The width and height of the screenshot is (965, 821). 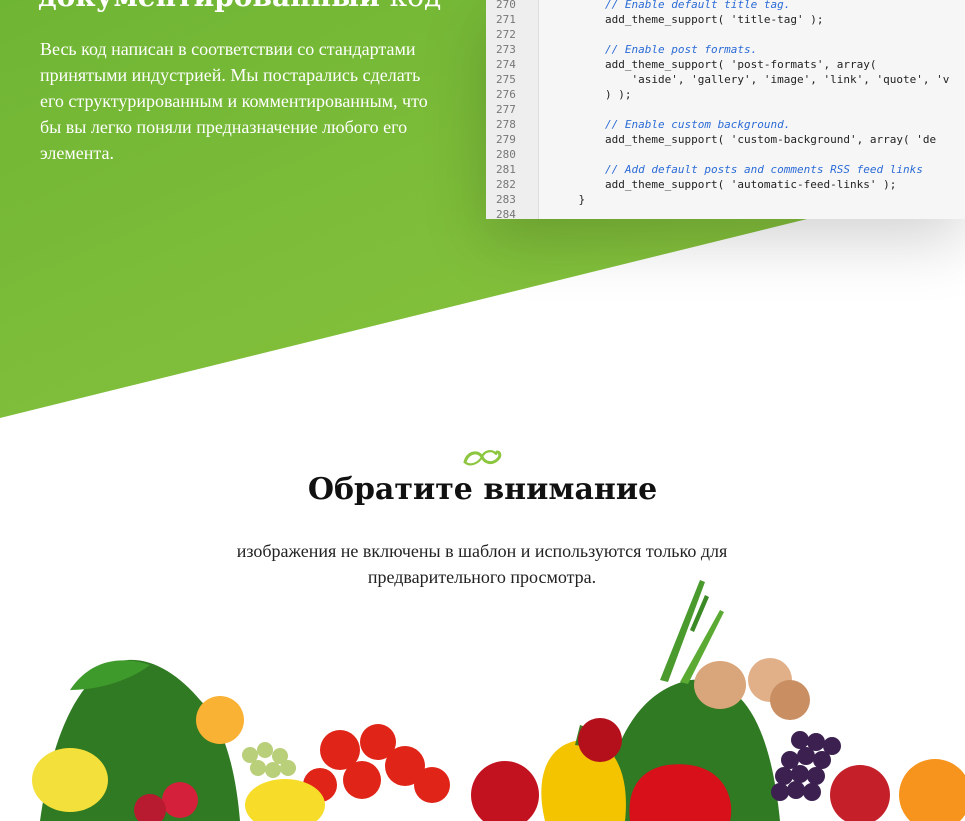 I want to click on code-line-number: 280, so click(x=506, y=154).